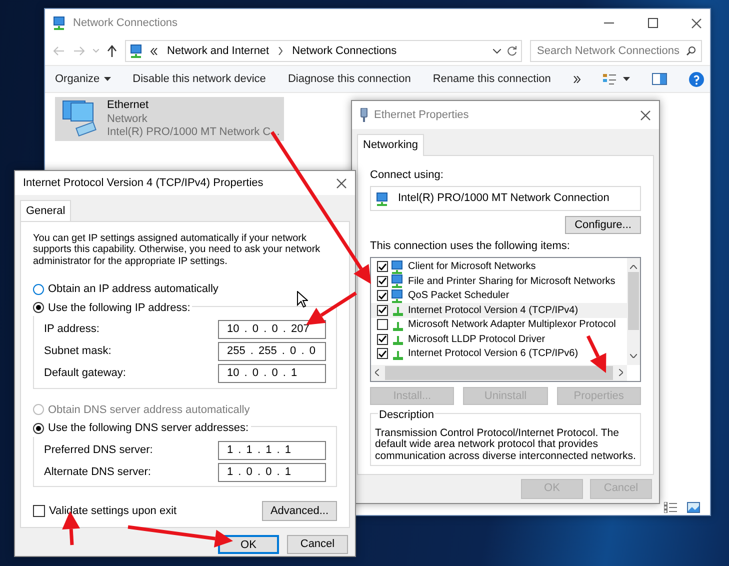 The image size is (729, 566). I want to click on description-text: Transmission Control Protocol/Internet Protocol. The default wide area network protocol that provides communication across diverse interconnected networks., so click(505, 445).